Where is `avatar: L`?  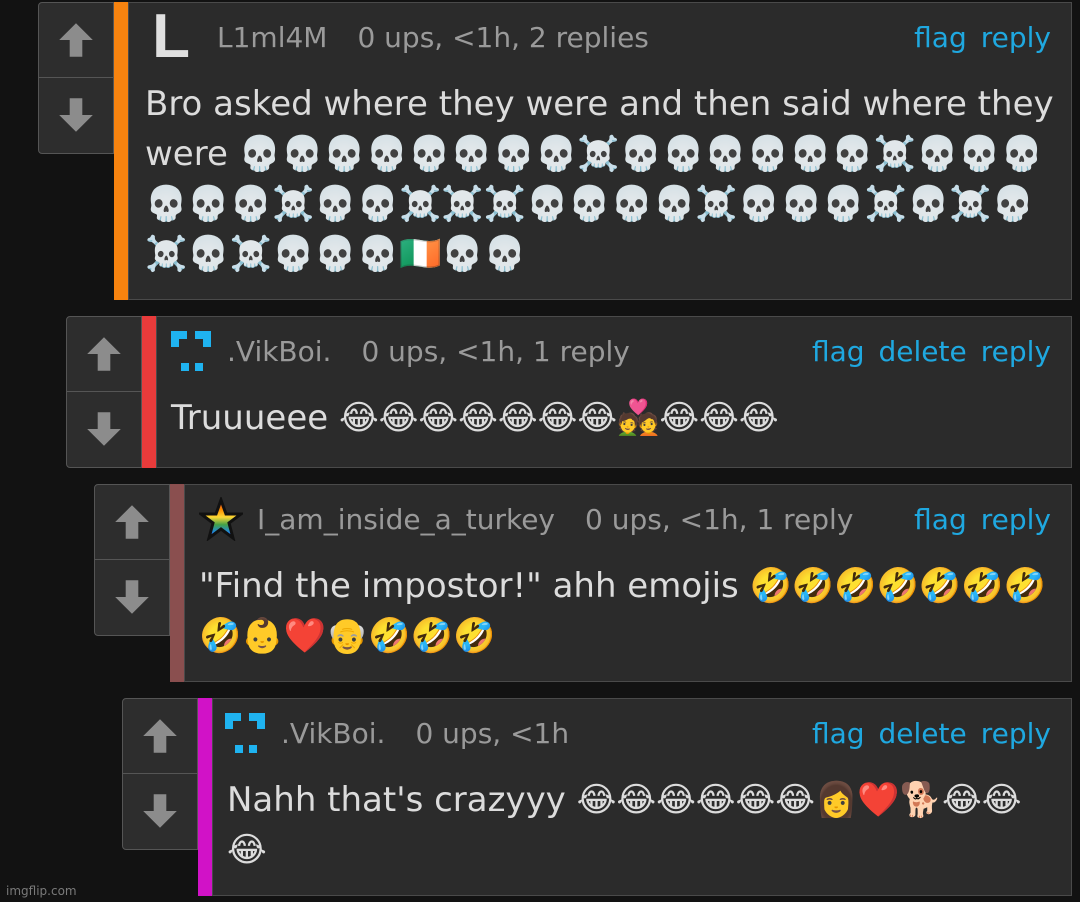
avatar: L is located at coordinates (171, 36).